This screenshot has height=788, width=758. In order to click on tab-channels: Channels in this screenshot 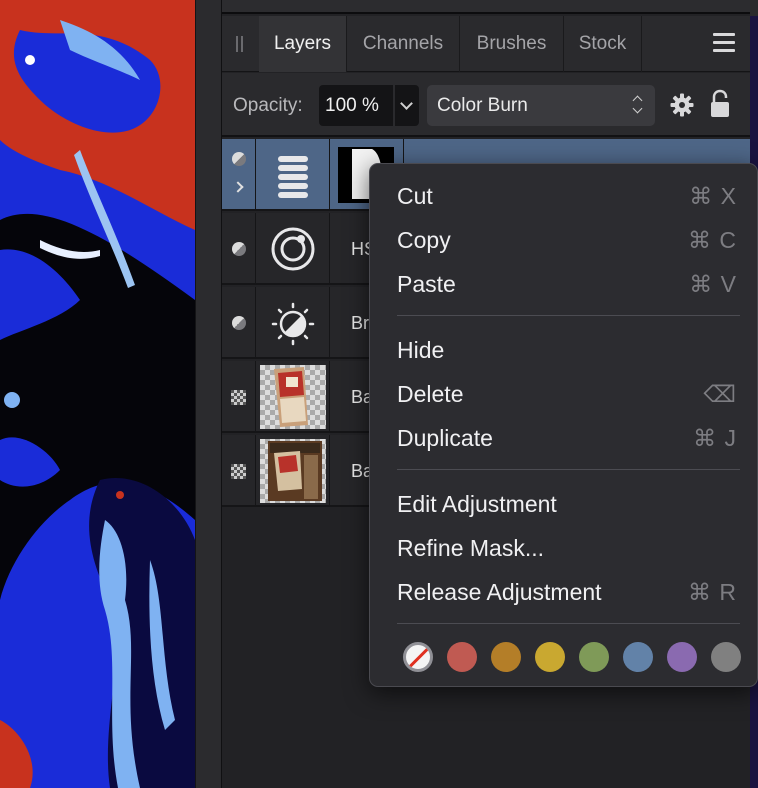, I will do `click(403, 44)`.